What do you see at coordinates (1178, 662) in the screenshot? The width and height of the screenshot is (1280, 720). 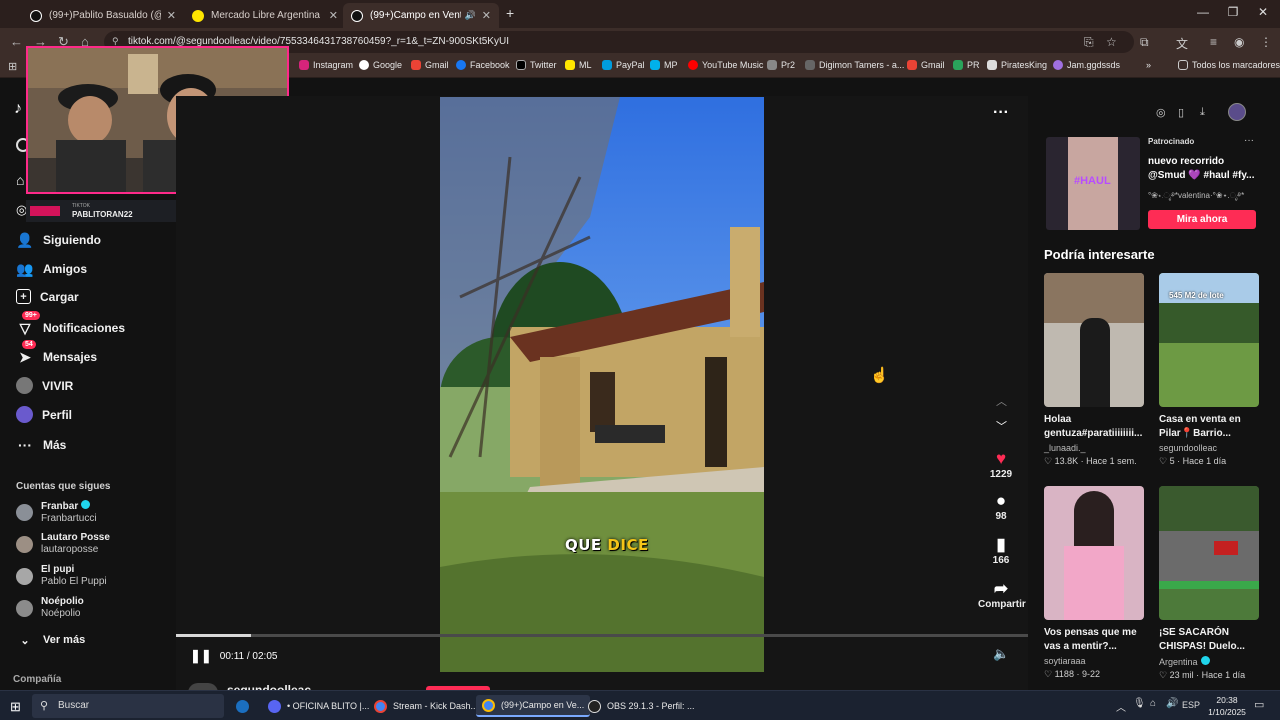 I see `suggestion-author: Argentina` at bounding box center [1178, 662].